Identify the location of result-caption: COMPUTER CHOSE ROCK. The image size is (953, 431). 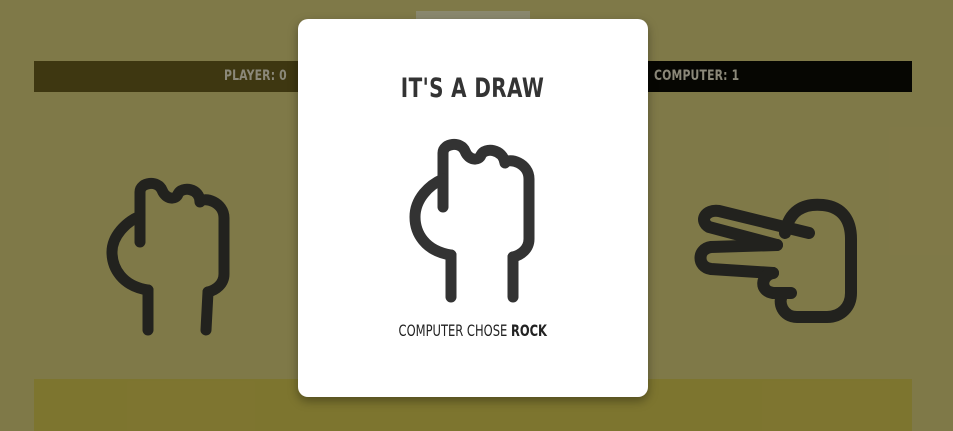
(473, 330).